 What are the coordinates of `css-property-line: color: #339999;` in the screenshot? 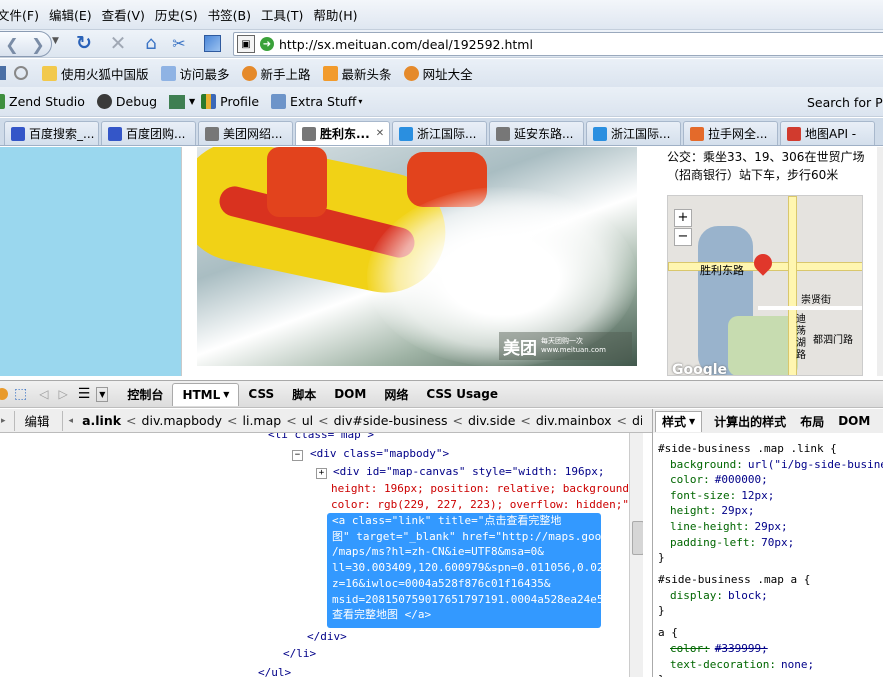 It's located at (719, 649).